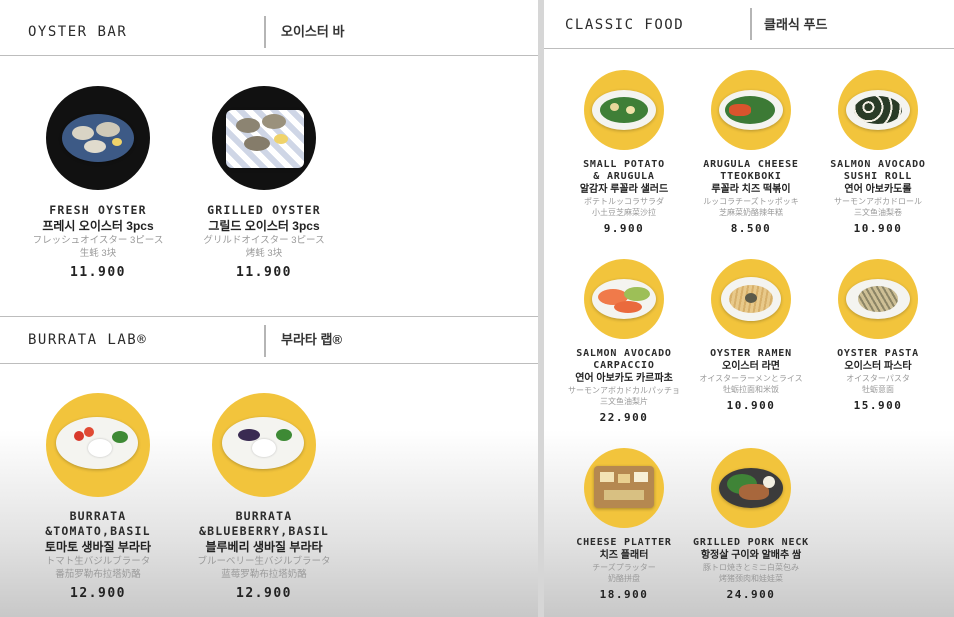  What do you see at coordinates (878, 201) in the screenshot?
I see `item-name-jp: サーモンアボカドロール` at bounding box center [878, 201].